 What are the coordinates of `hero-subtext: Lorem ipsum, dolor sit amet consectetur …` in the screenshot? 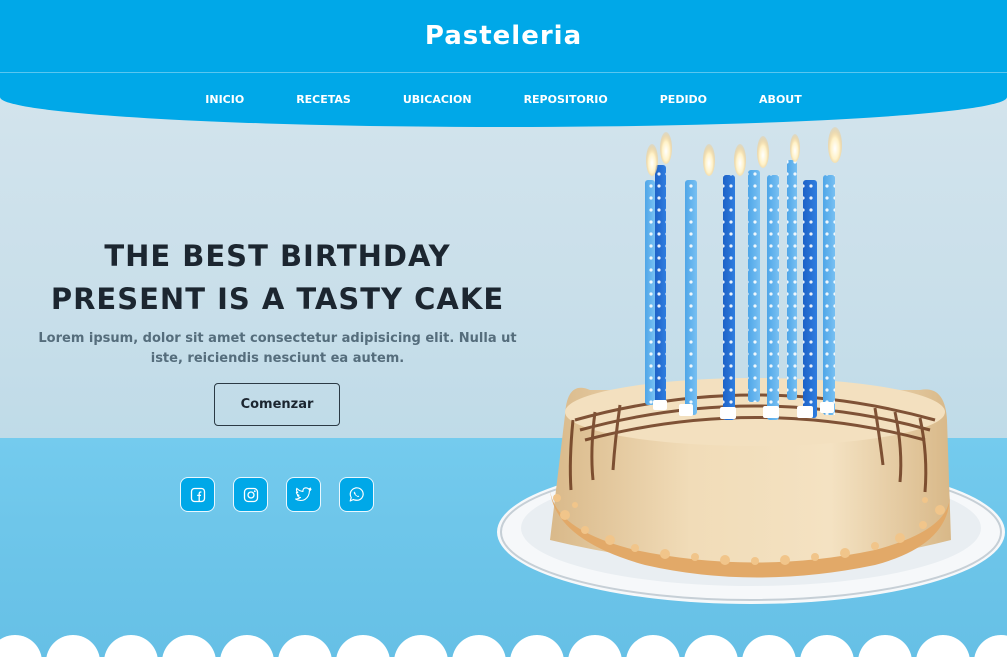 It's located at (277, 348).